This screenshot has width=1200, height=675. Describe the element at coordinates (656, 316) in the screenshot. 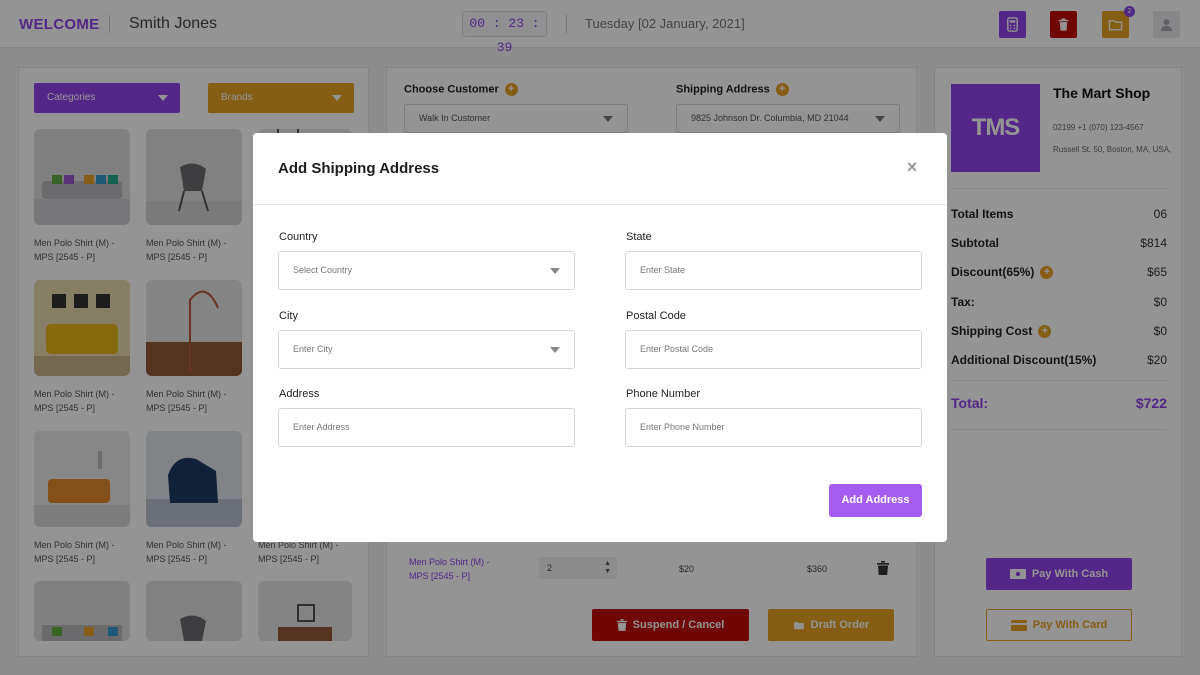

I see `postal-code-label: Postal Code` at that location.